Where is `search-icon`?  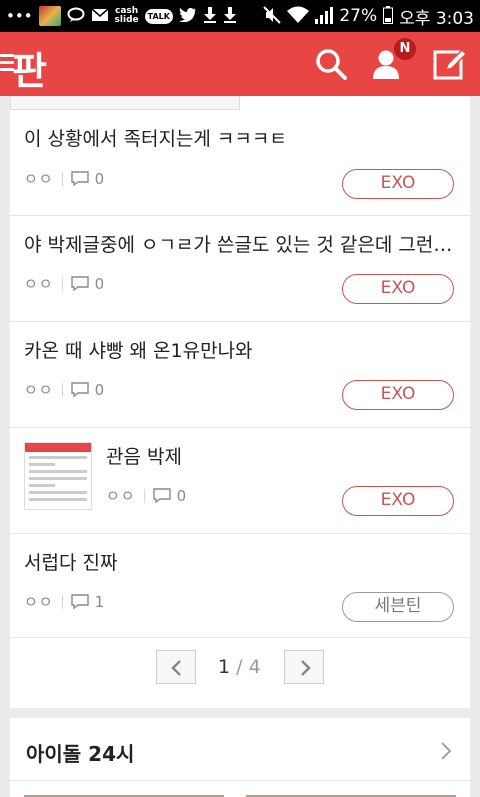 search-icon is located at coordinates (331, 64).